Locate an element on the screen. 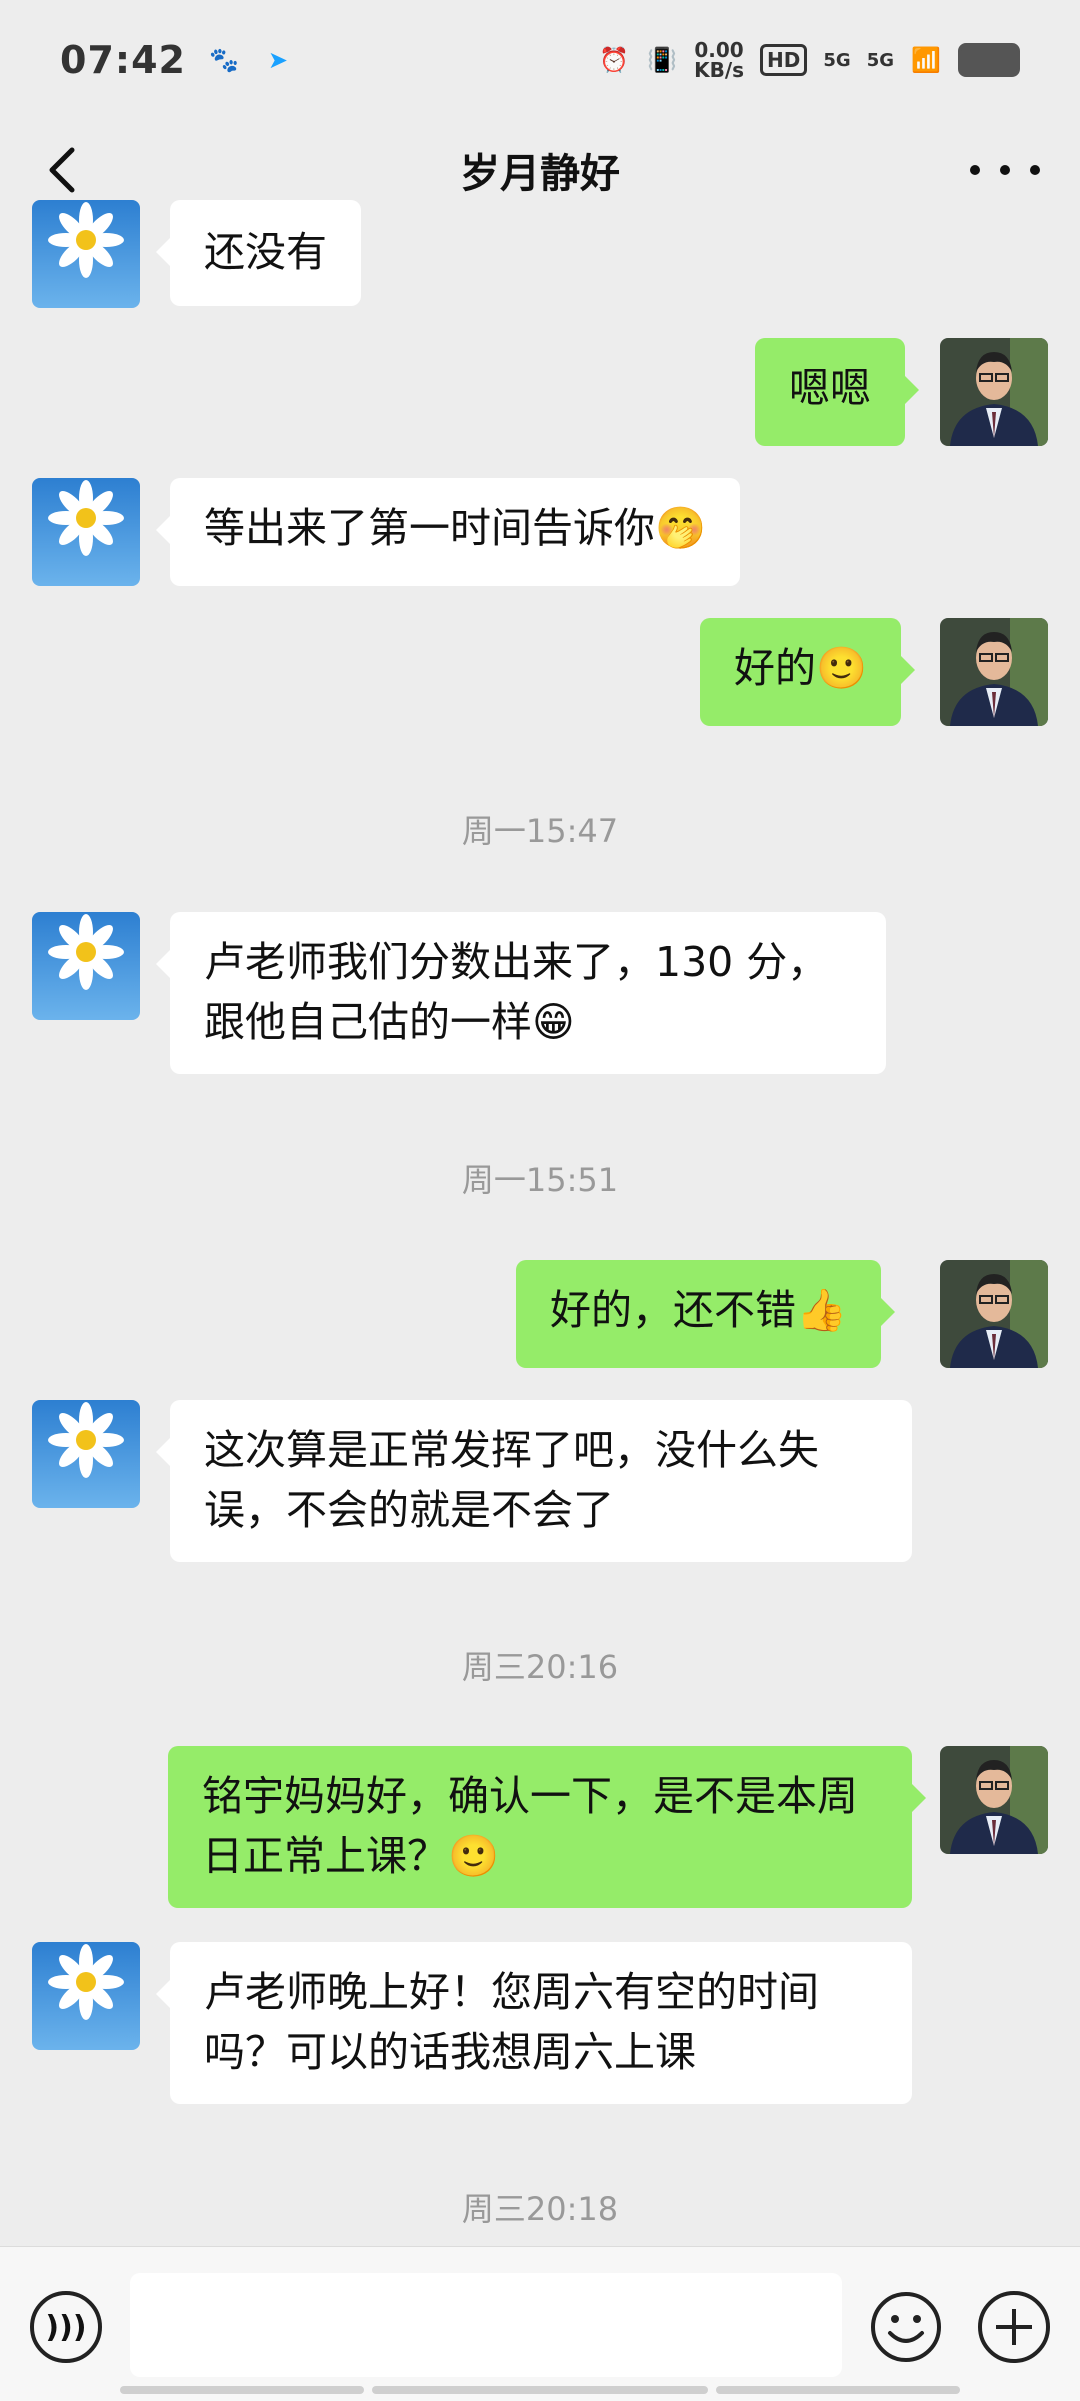  message-bubble-incoming: 等出来了第一时间告诉你🤭 is located at coordinates (448, 532).